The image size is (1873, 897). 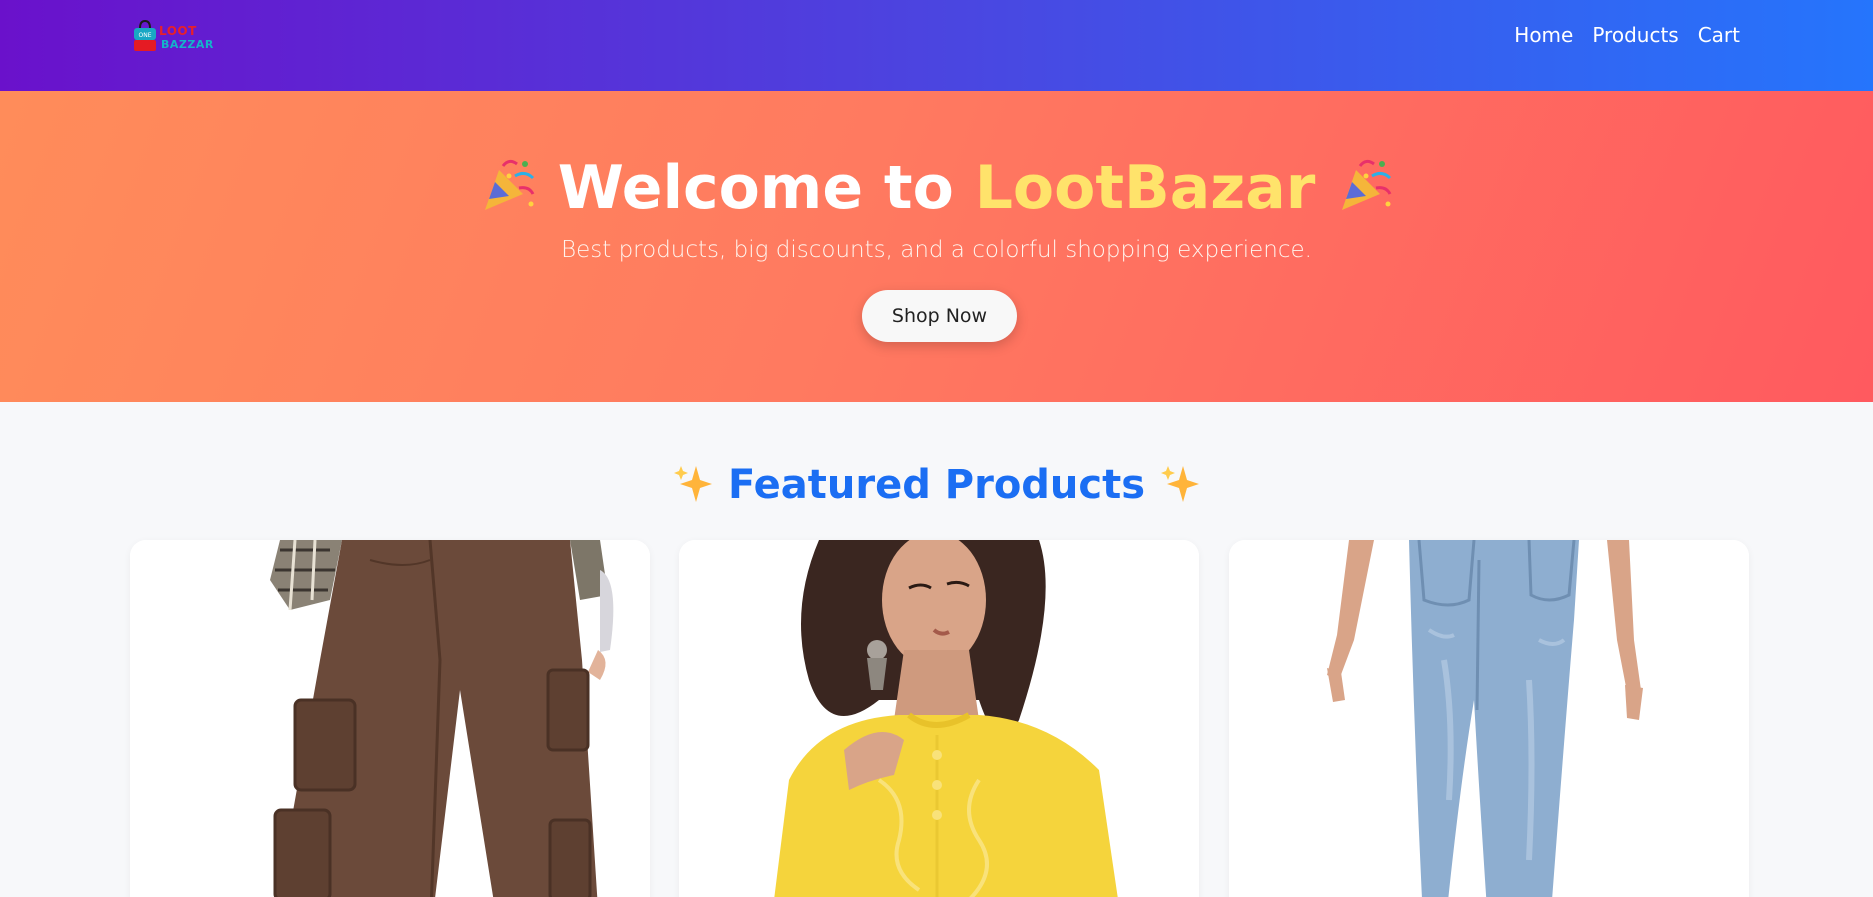 I want to click on product-image-blue-jeans, so click(x=1489, y=718).